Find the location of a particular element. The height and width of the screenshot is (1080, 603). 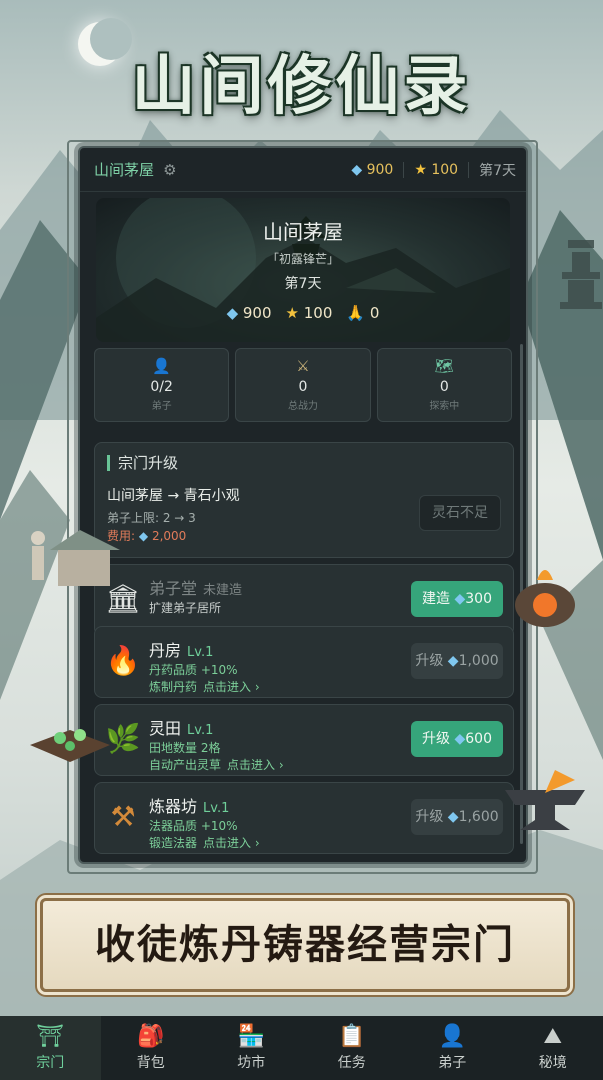

button-label: 建造 is located at coordinates (436, 599).